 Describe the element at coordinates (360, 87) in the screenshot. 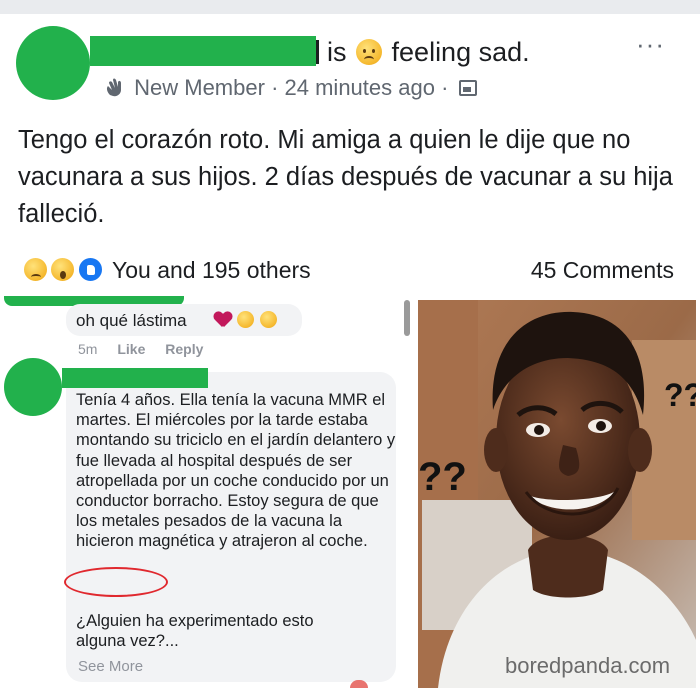

I see `post-timestamp: 24 minutes ago` at that location.